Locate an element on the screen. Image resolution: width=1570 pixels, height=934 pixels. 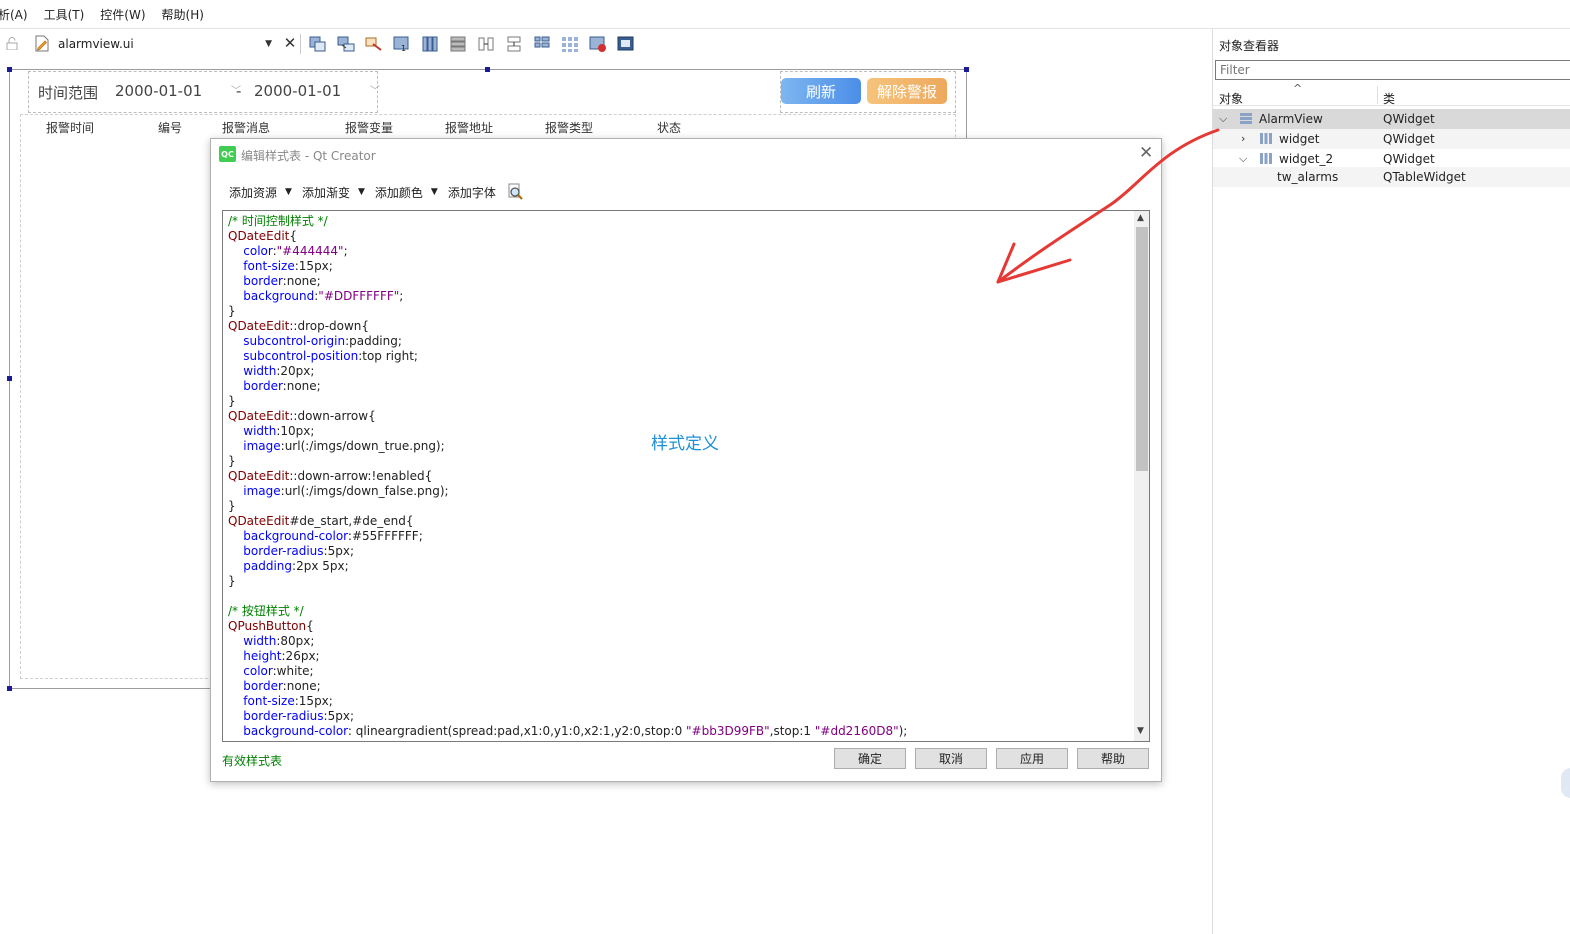
header-divider is located at coordinates (1377, 95).